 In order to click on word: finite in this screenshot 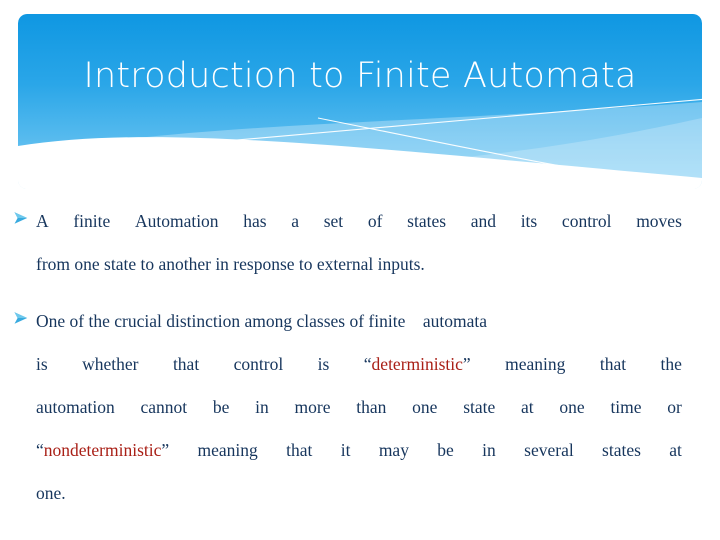, I will do `click(92, 221)`.